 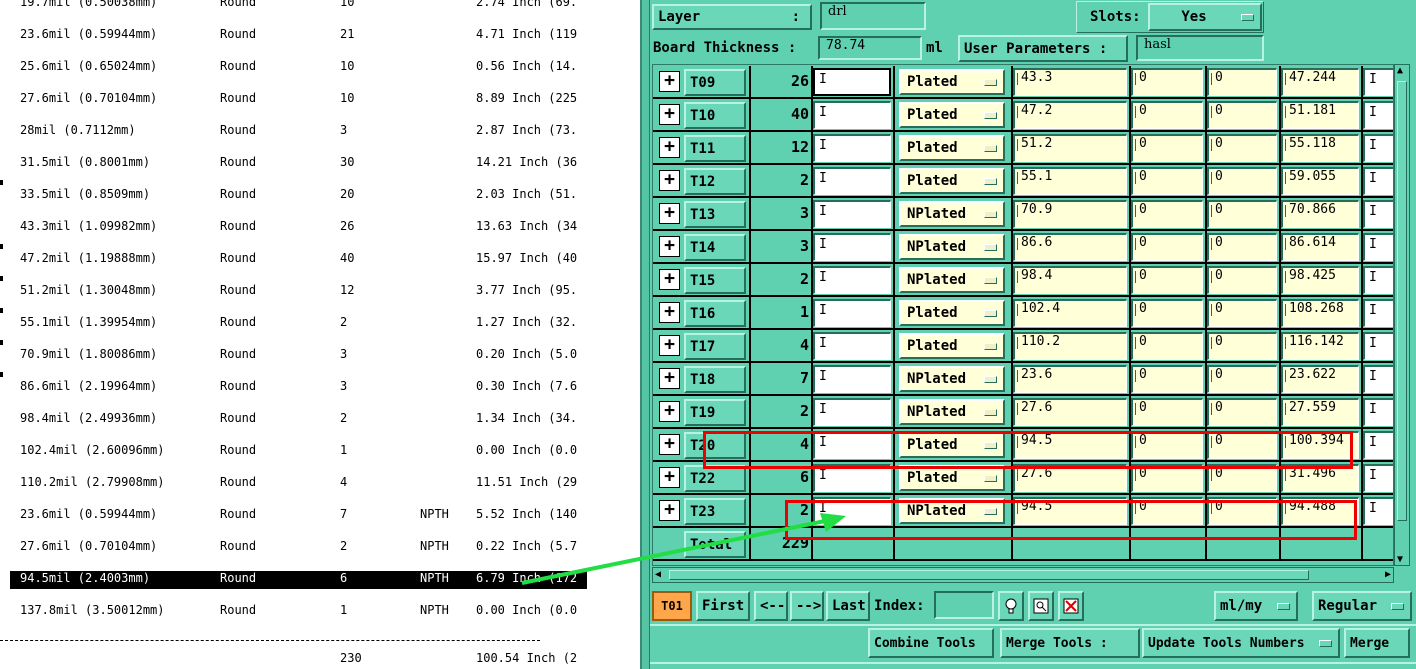 I want to click on units-select: ml/my, so click(x=1256, y=606).